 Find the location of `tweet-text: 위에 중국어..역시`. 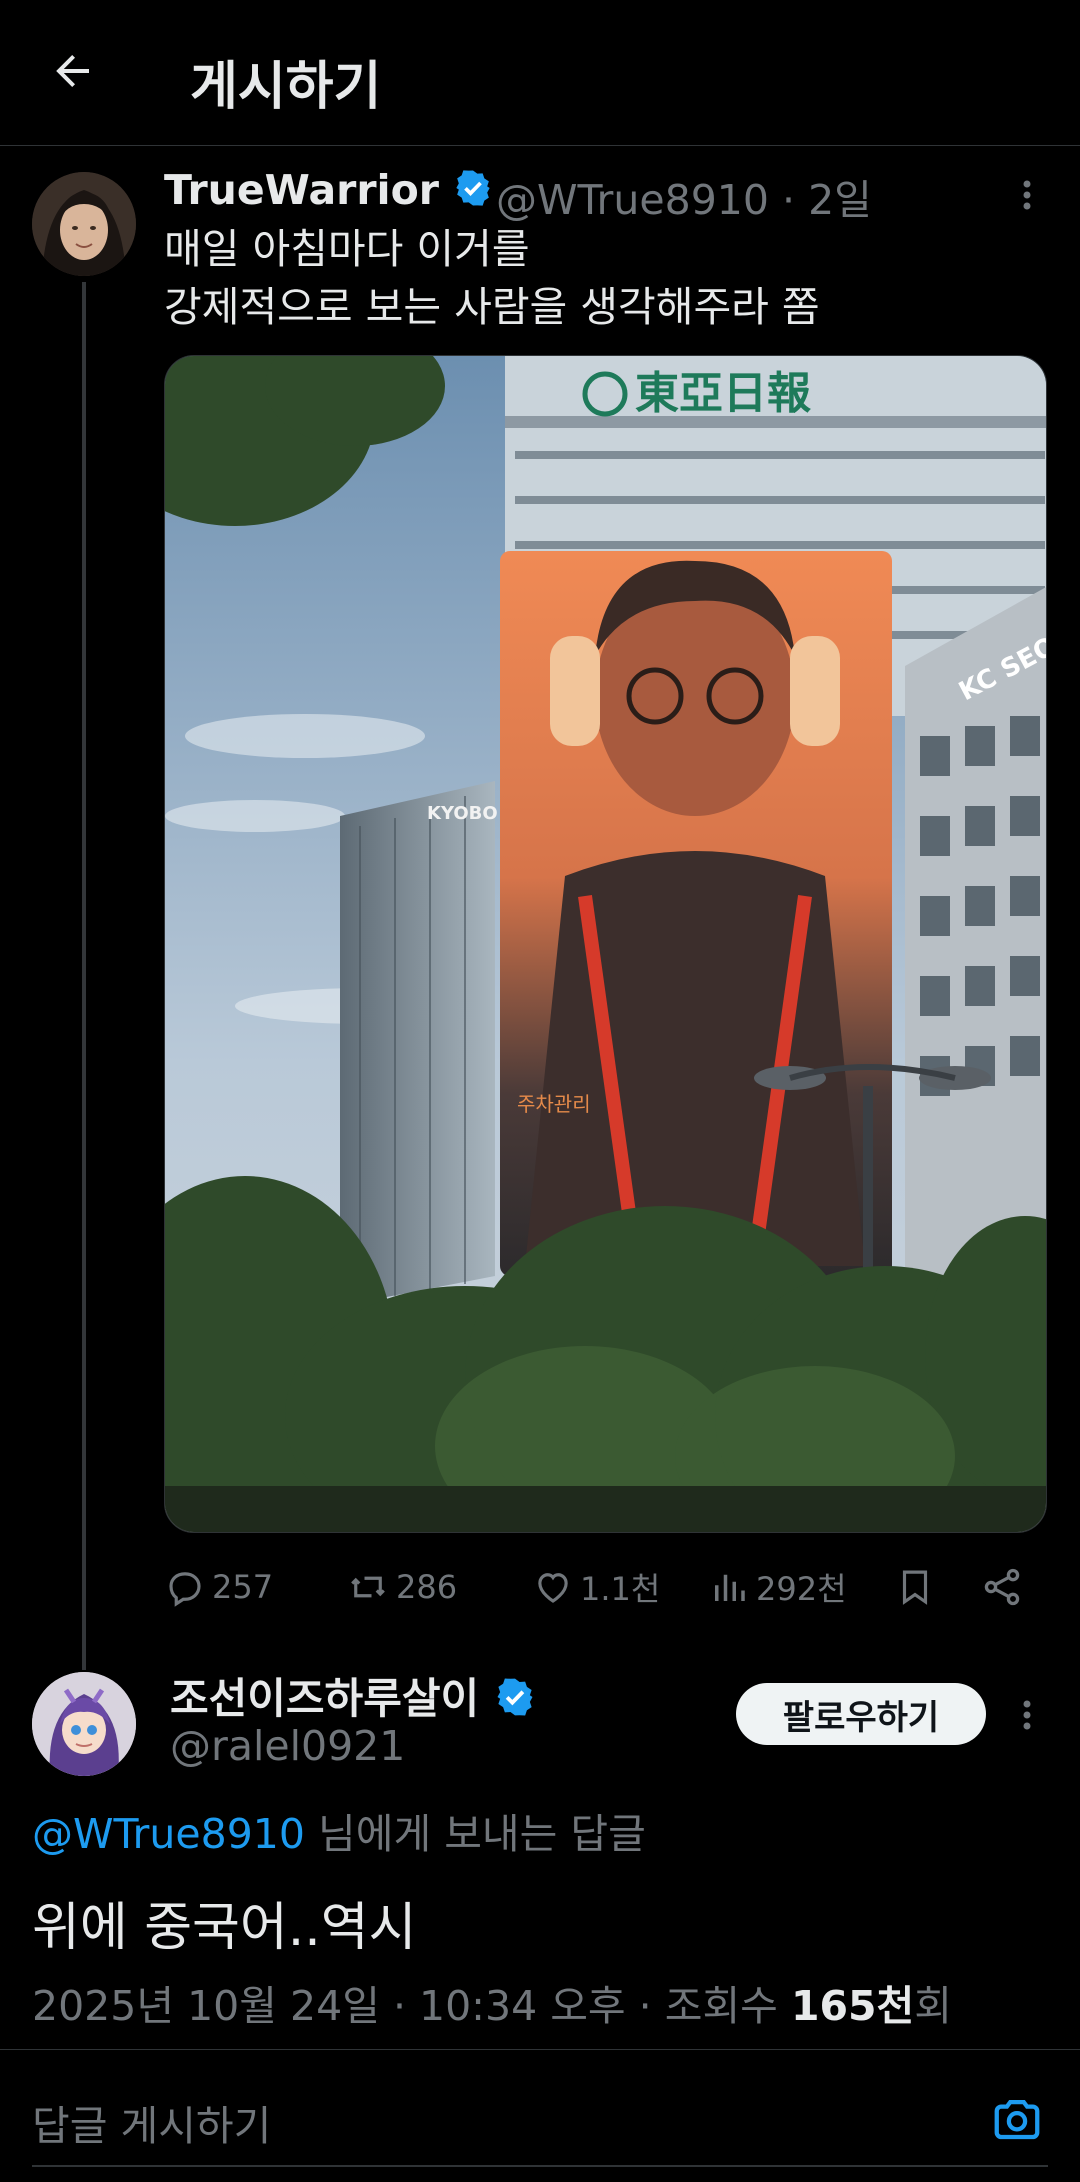

tweet-text: 위에 중국어..역시 is located at coordinates (224, 1928).